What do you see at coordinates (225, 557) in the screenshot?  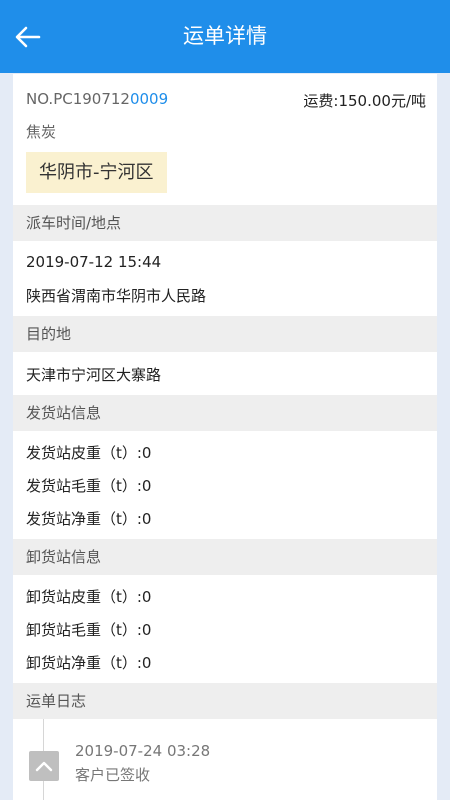 I see `section-unloading-station: 卸货站信息` at bounding box center [225, 557].